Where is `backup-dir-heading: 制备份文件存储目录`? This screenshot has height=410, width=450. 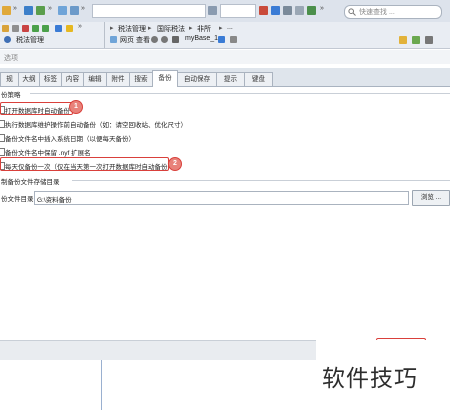
backup-dir-heading: 制备份文件存储目录 is located at coordinates (30, 182).